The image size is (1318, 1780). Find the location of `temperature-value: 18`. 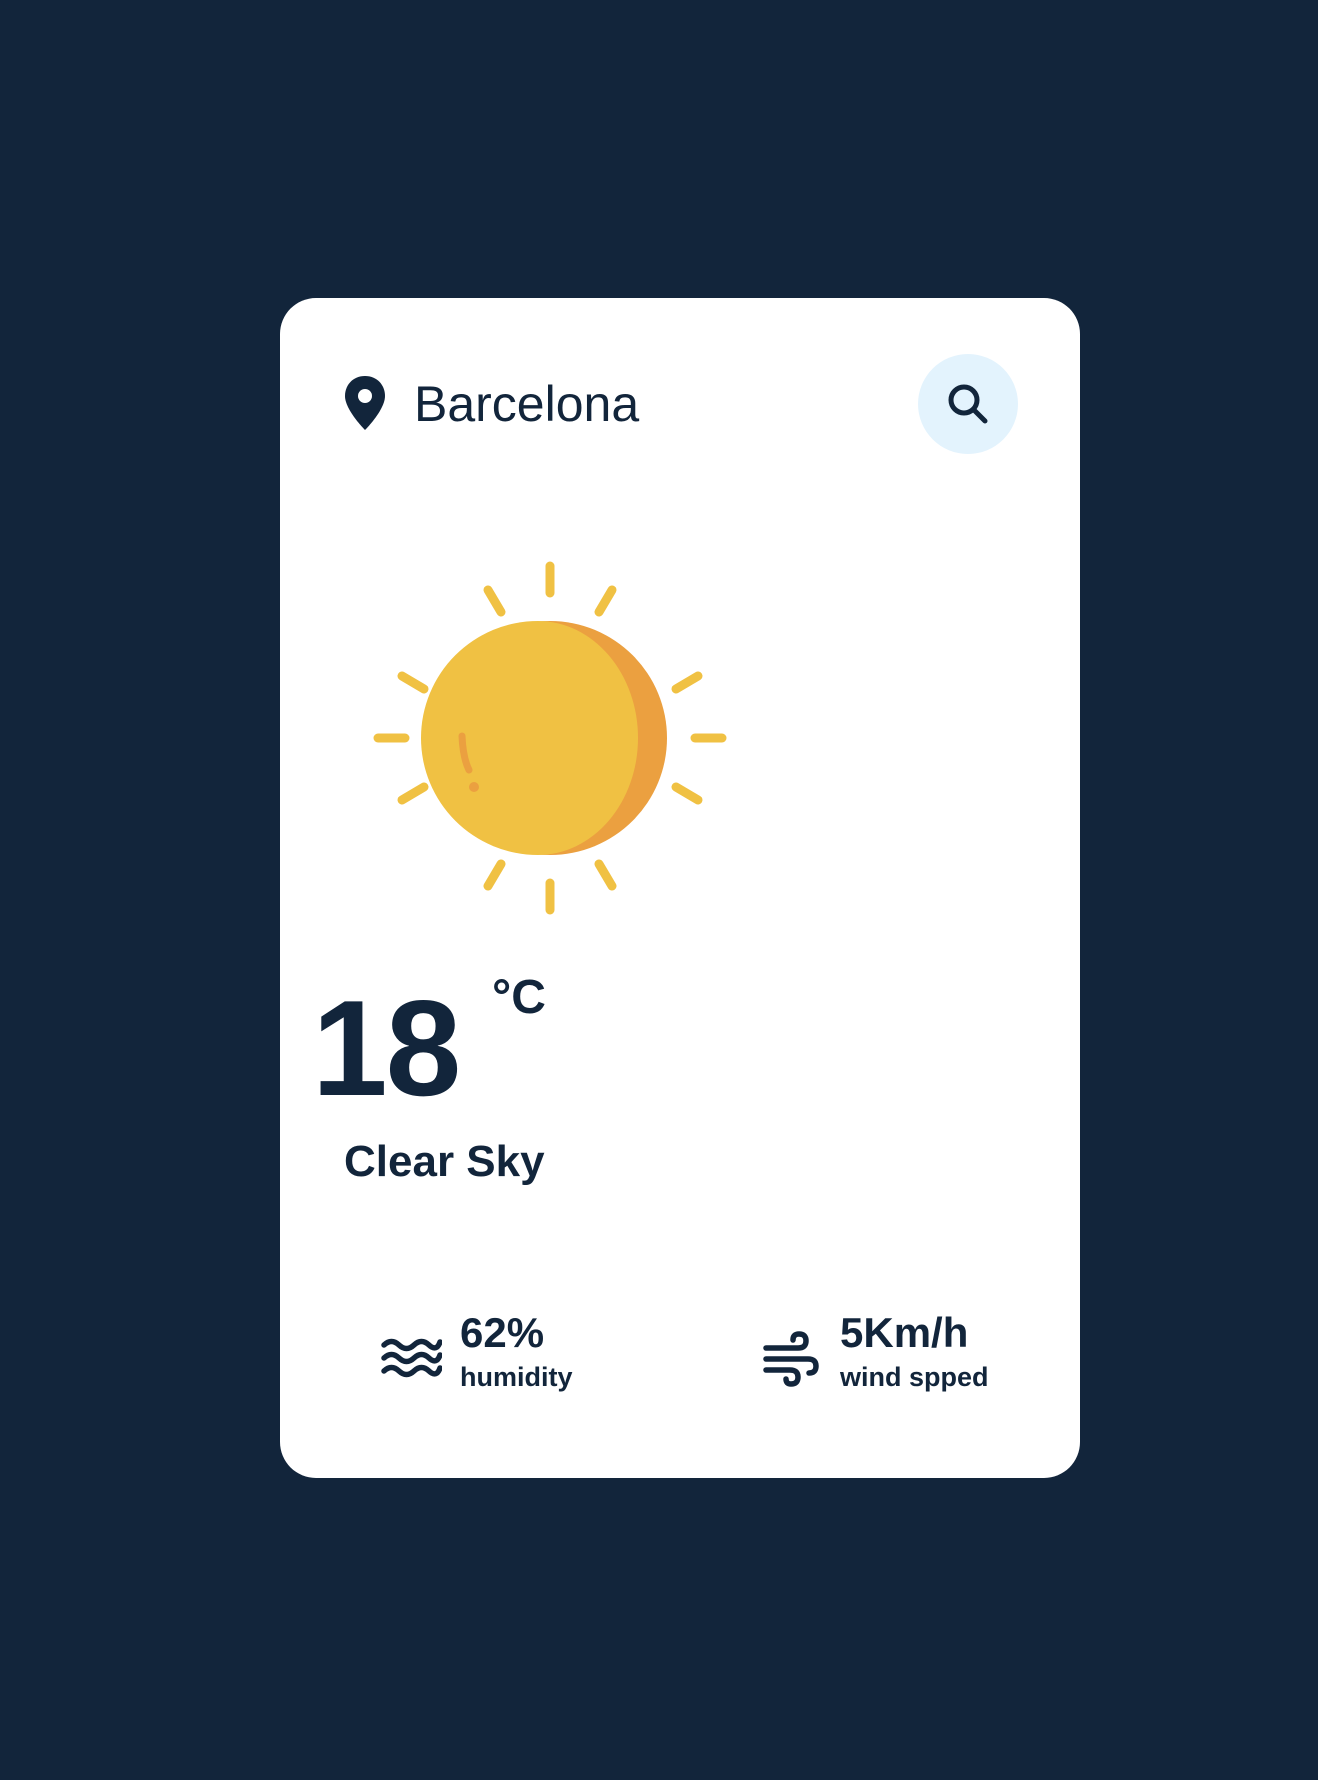

temperature-value: 18 is located at coordinates (386, 1048).